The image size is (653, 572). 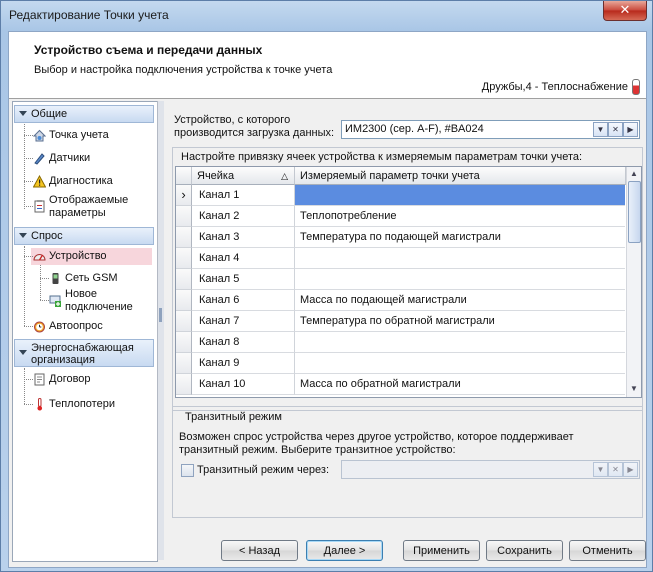 I want to click on sidebar-item-gsm-network: Сеть GSM, so click(x=91, y=278).